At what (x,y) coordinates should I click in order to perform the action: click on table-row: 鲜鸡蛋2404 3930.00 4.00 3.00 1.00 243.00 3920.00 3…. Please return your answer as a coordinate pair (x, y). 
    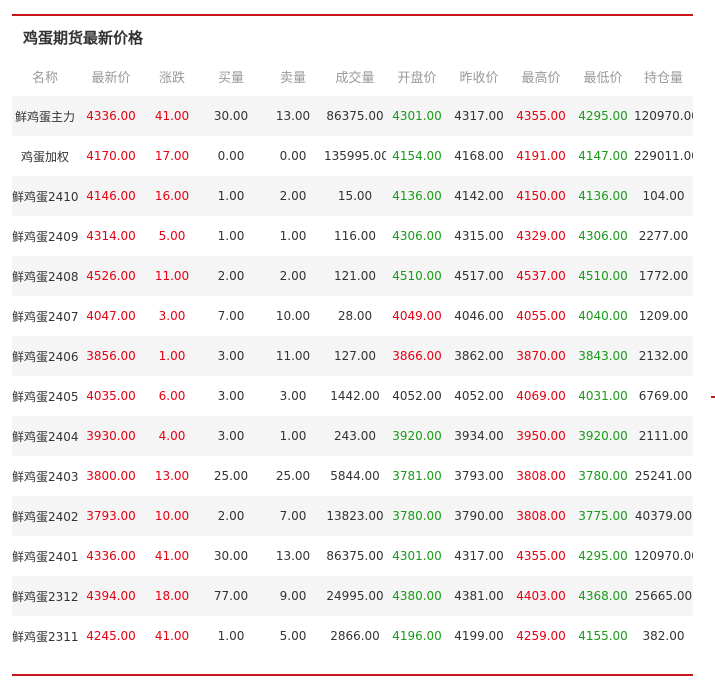
    Looking at the image, I should click on (352, 436).